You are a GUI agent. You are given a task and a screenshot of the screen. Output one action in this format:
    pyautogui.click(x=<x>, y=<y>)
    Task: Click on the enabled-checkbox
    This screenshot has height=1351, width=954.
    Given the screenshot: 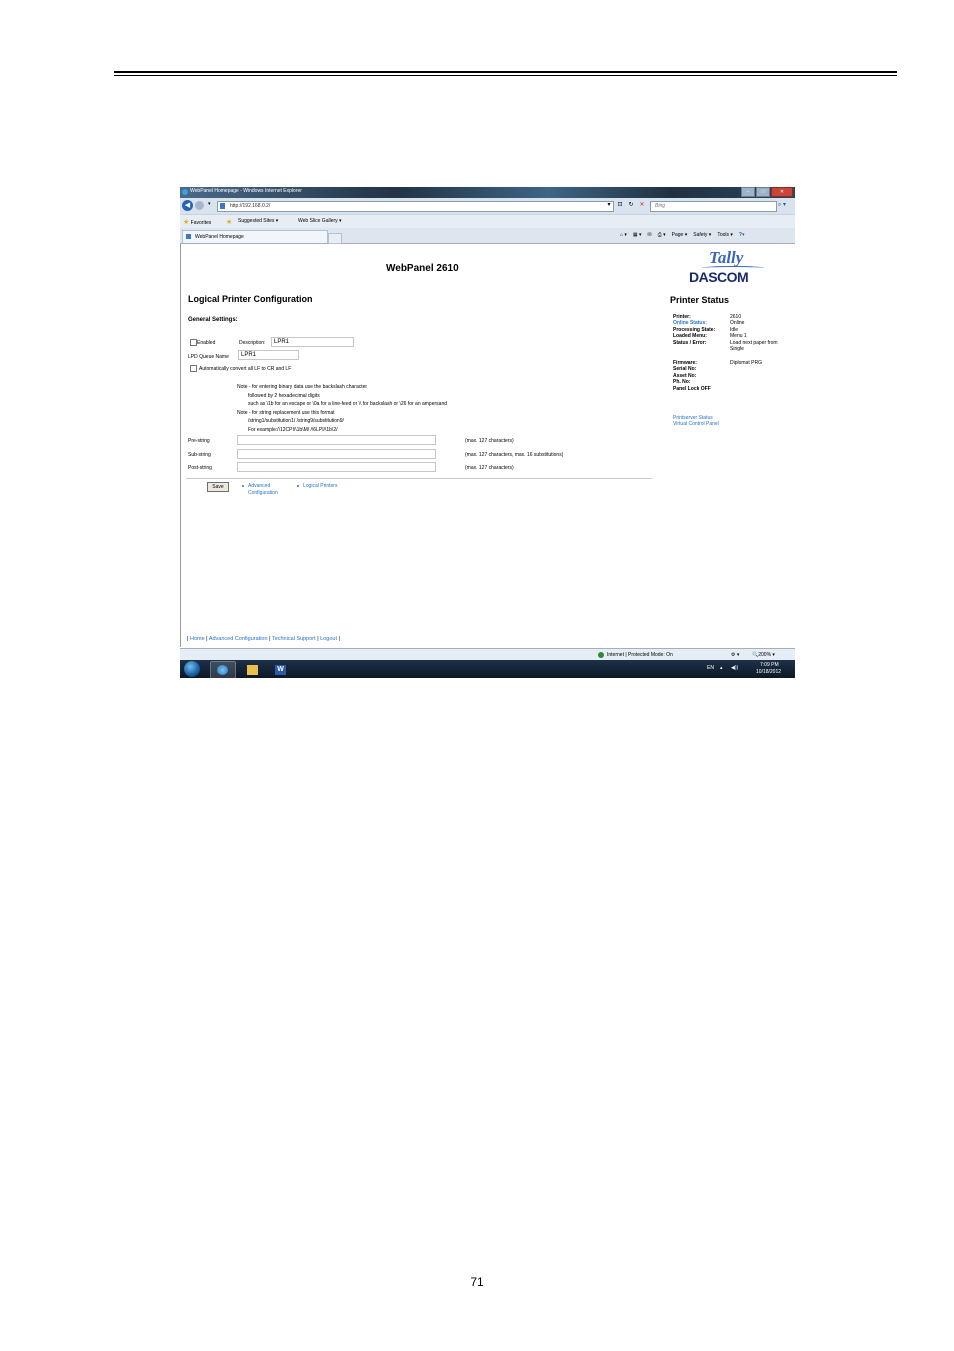 What is the action you would take?
    pyautogui.click(x=193, y=342)
    